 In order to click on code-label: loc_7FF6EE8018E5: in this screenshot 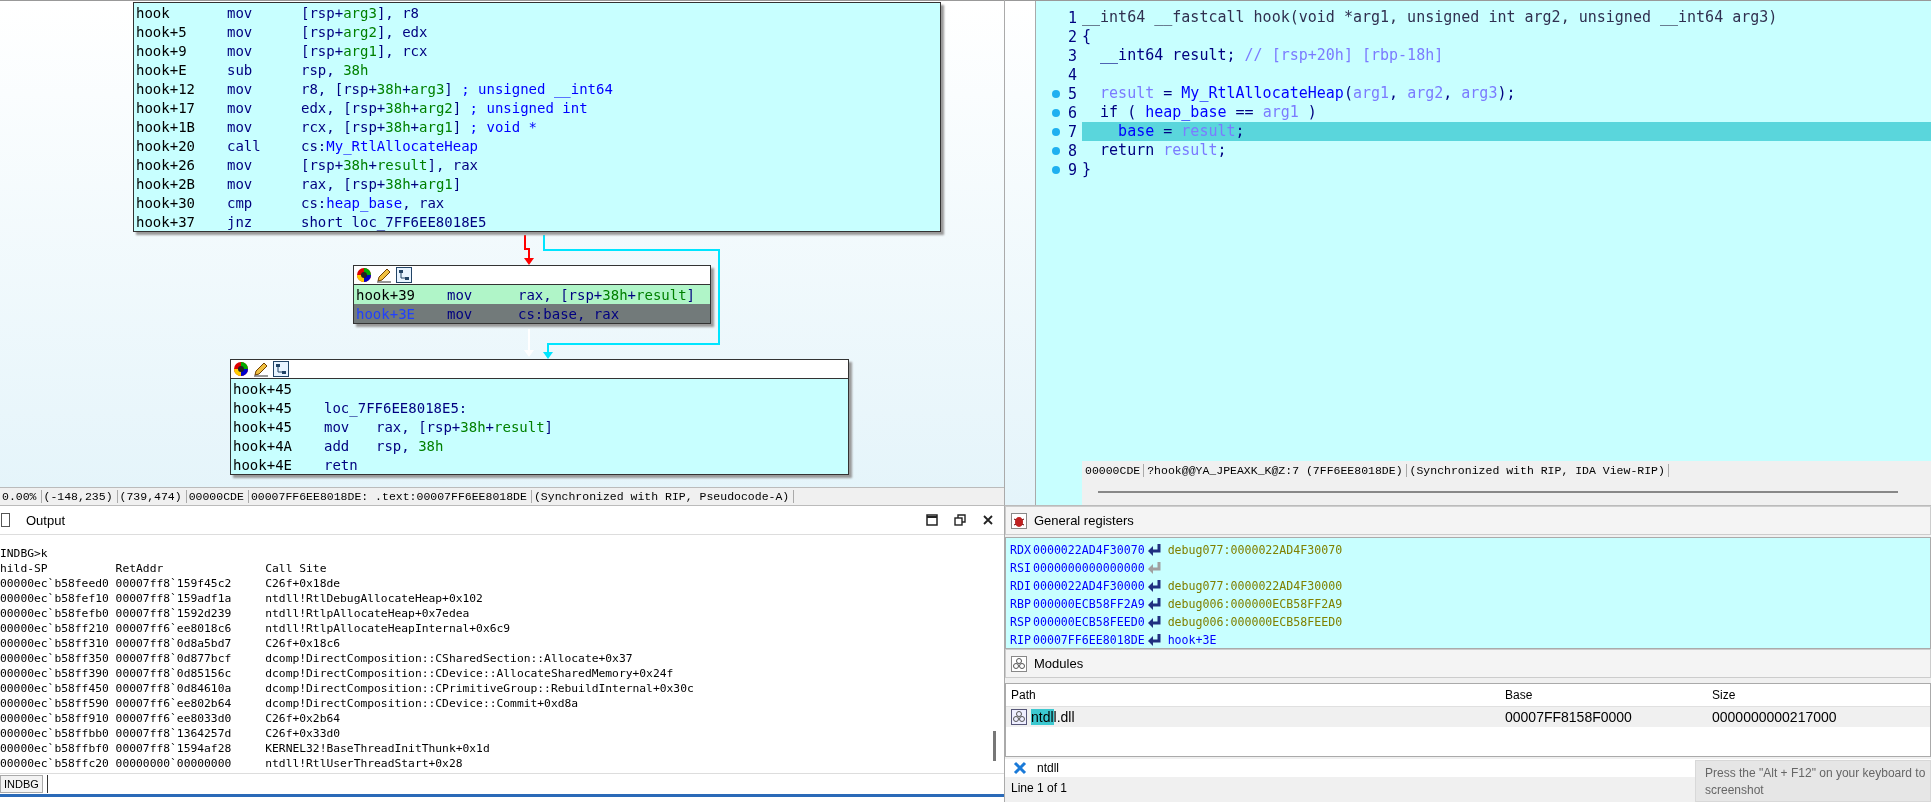, I will do `click(396, 407)`.